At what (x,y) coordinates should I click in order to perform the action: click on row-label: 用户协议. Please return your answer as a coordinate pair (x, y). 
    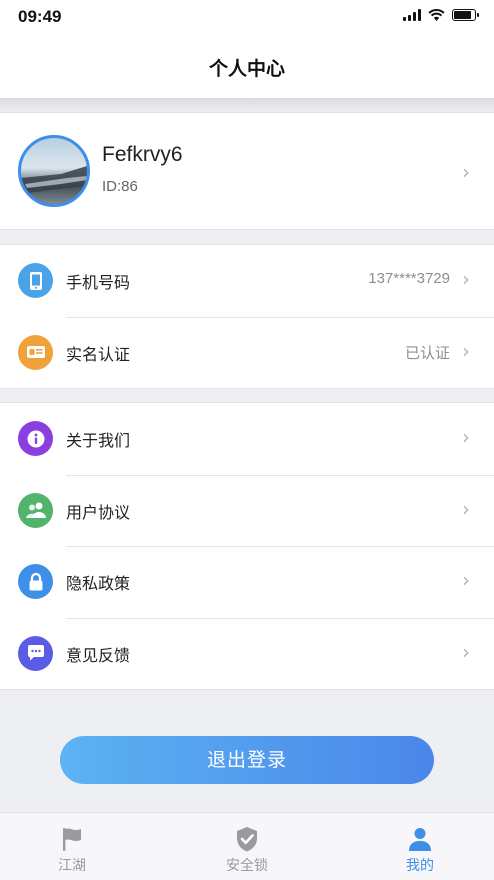
    Looking at the image, I should click on (98, 512).